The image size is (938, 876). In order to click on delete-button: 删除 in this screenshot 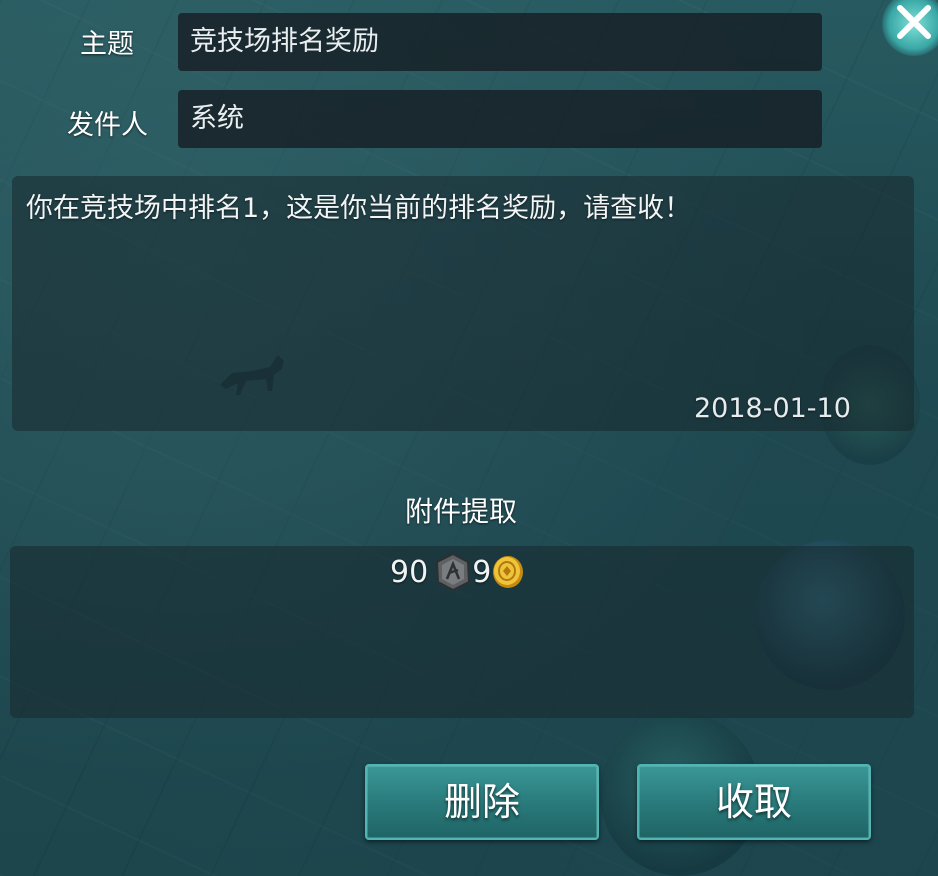, I will do `click(482, 802)`.